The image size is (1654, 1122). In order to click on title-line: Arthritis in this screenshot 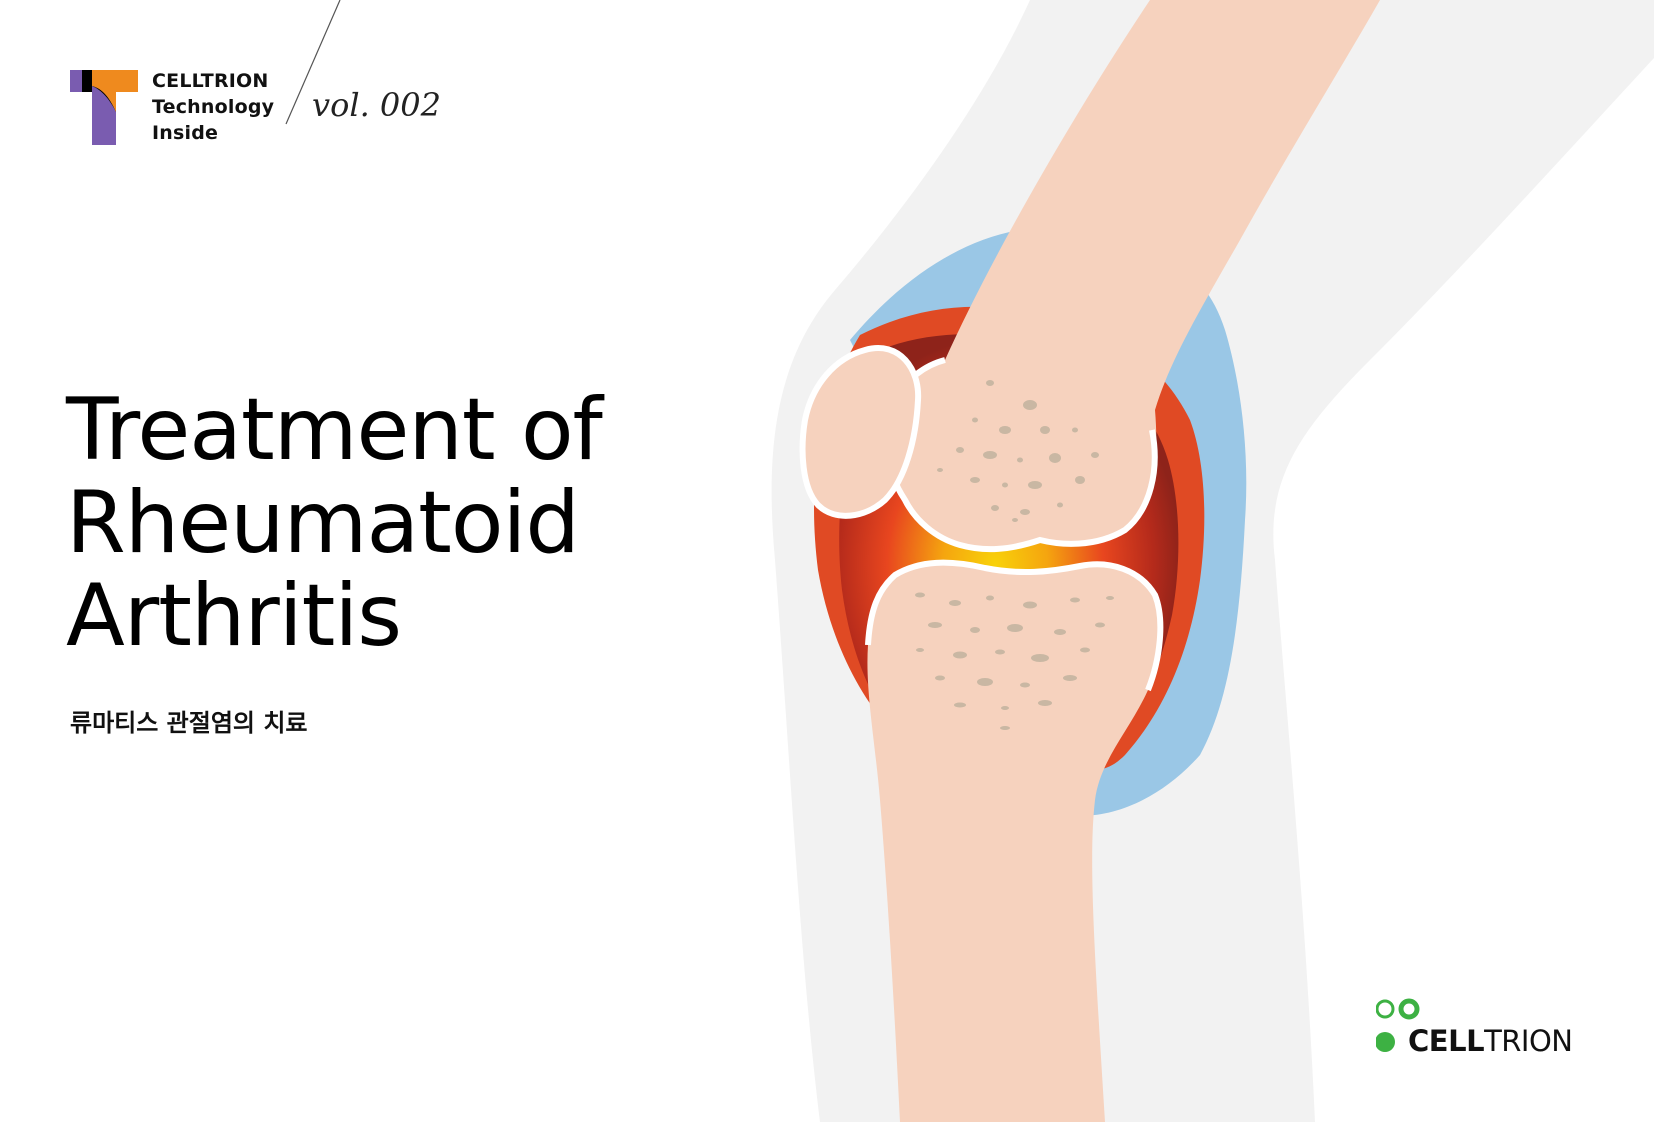, I will do `click(234, 616)`.